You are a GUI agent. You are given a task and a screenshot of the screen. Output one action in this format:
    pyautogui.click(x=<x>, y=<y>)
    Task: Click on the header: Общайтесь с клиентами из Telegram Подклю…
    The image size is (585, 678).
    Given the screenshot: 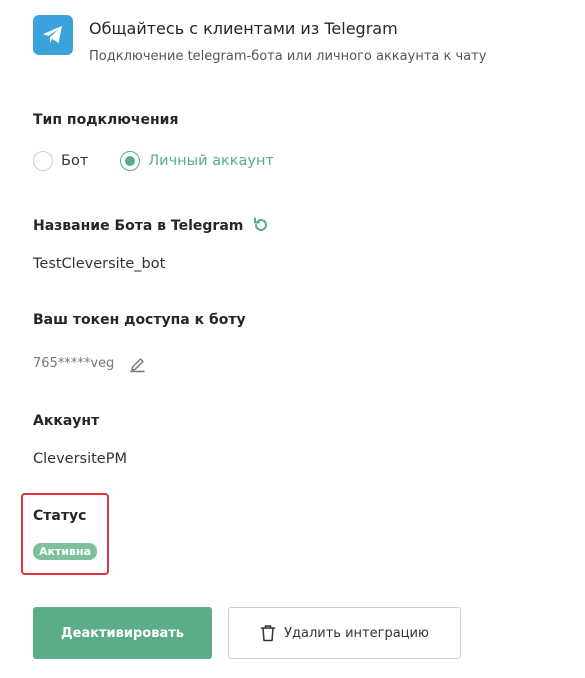 What is the action you would take?
    pyautogui.click(x=259, y=39)
    